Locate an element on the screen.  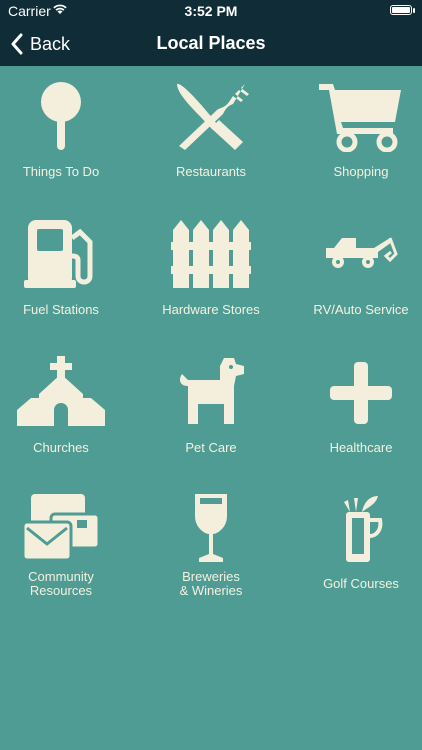
wine-glass-icon is located at coordinates (211, 528).